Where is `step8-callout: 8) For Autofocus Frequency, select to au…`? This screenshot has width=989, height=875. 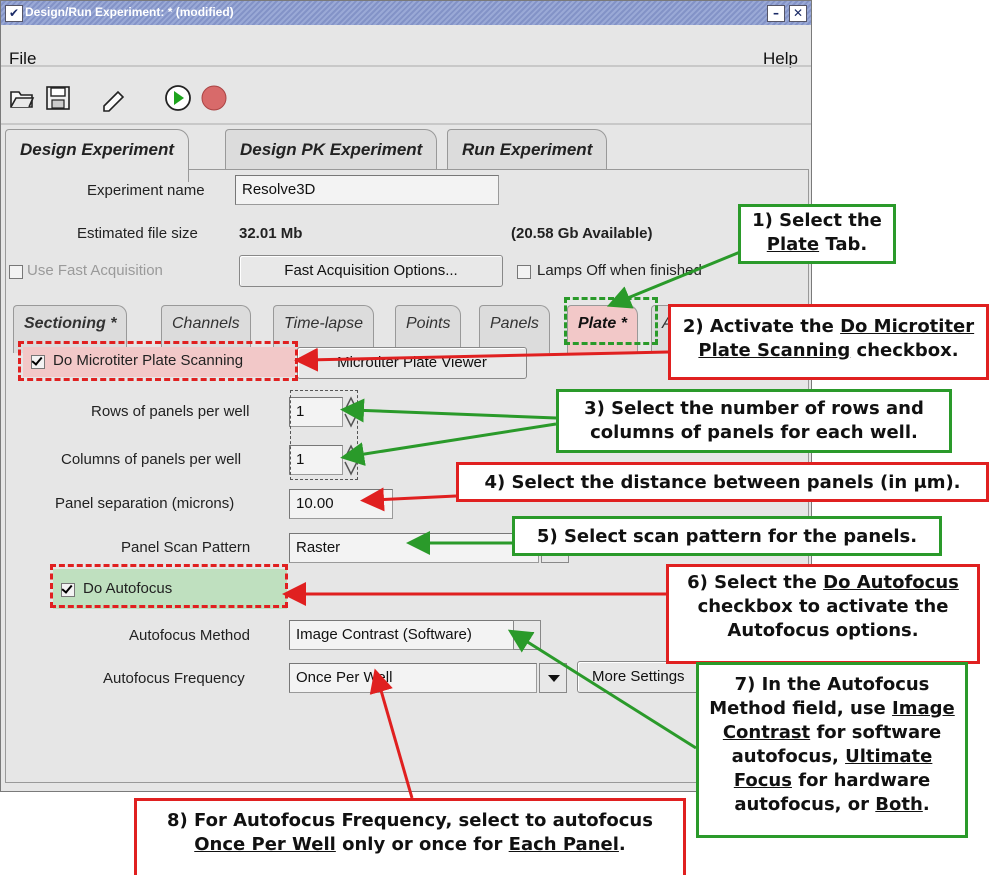
step8-callout: 8) For Autofocus Frequency, select to au… is located at coordinates (410, 836).